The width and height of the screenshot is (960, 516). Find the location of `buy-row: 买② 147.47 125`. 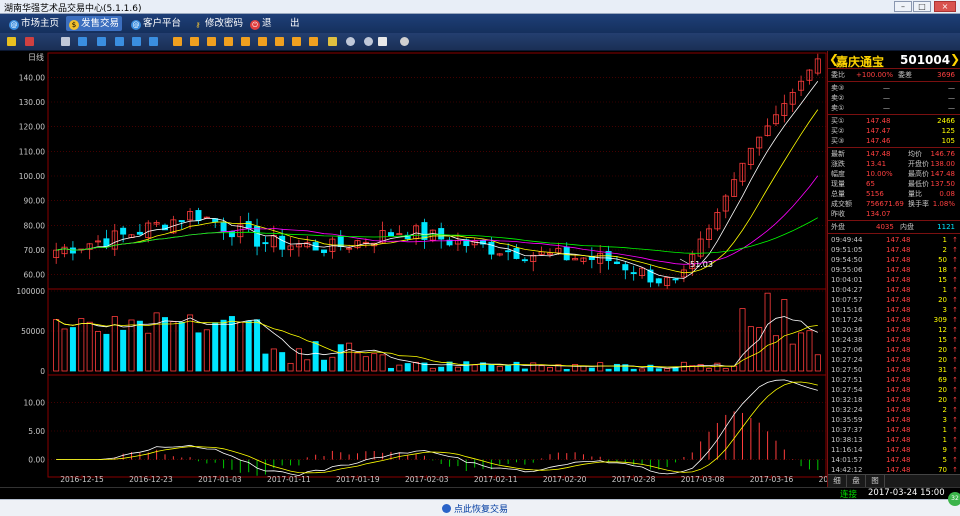

buy-row: 买② 147.47 125 is located at coordinates (894, 131).